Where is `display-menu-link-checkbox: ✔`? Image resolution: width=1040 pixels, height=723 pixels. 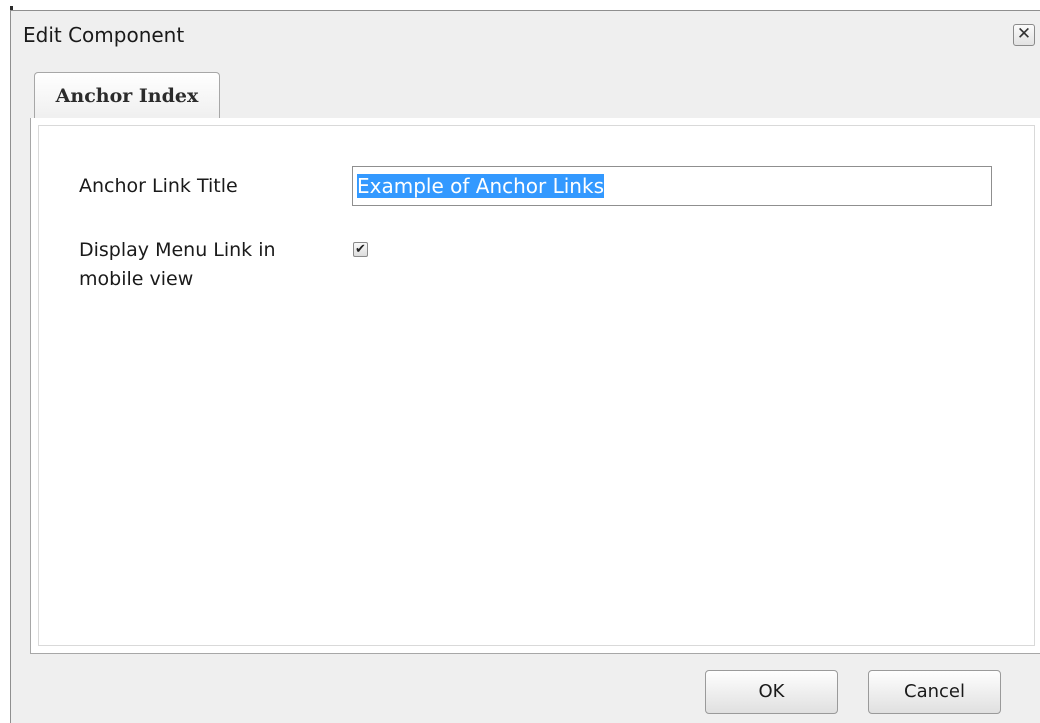 display-menu-link-checkbox: ✔ is located at coordinates (360, 249).